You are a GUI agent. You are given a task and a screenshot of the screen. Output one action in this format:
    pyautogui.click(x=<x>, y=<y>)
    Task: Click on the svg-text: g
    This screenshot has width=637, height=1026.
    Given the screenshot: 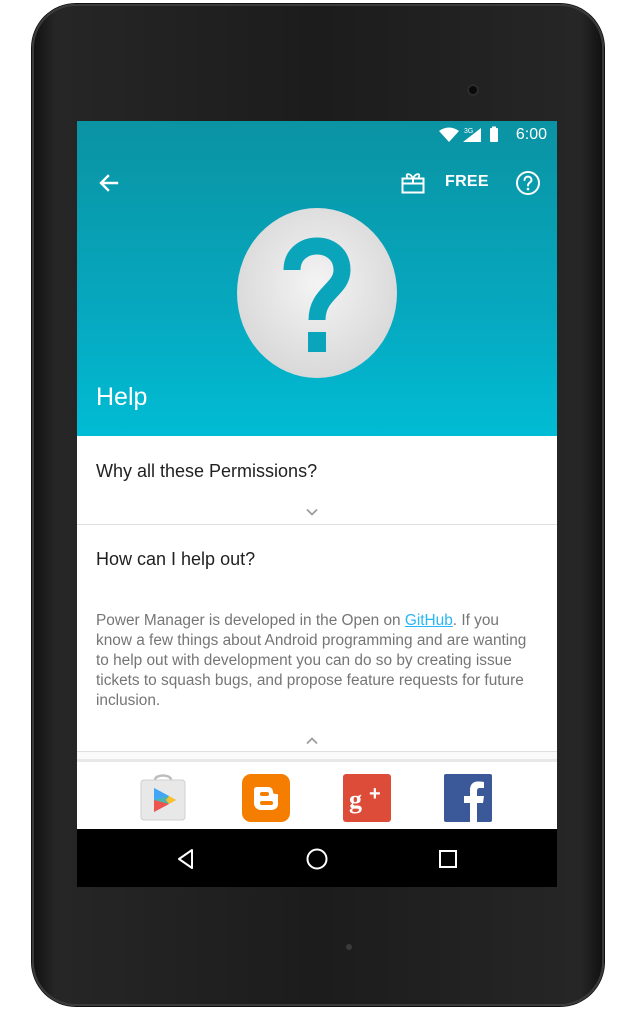 What is the action you would take?
    pyautogui.click(x=355, y=799)
    